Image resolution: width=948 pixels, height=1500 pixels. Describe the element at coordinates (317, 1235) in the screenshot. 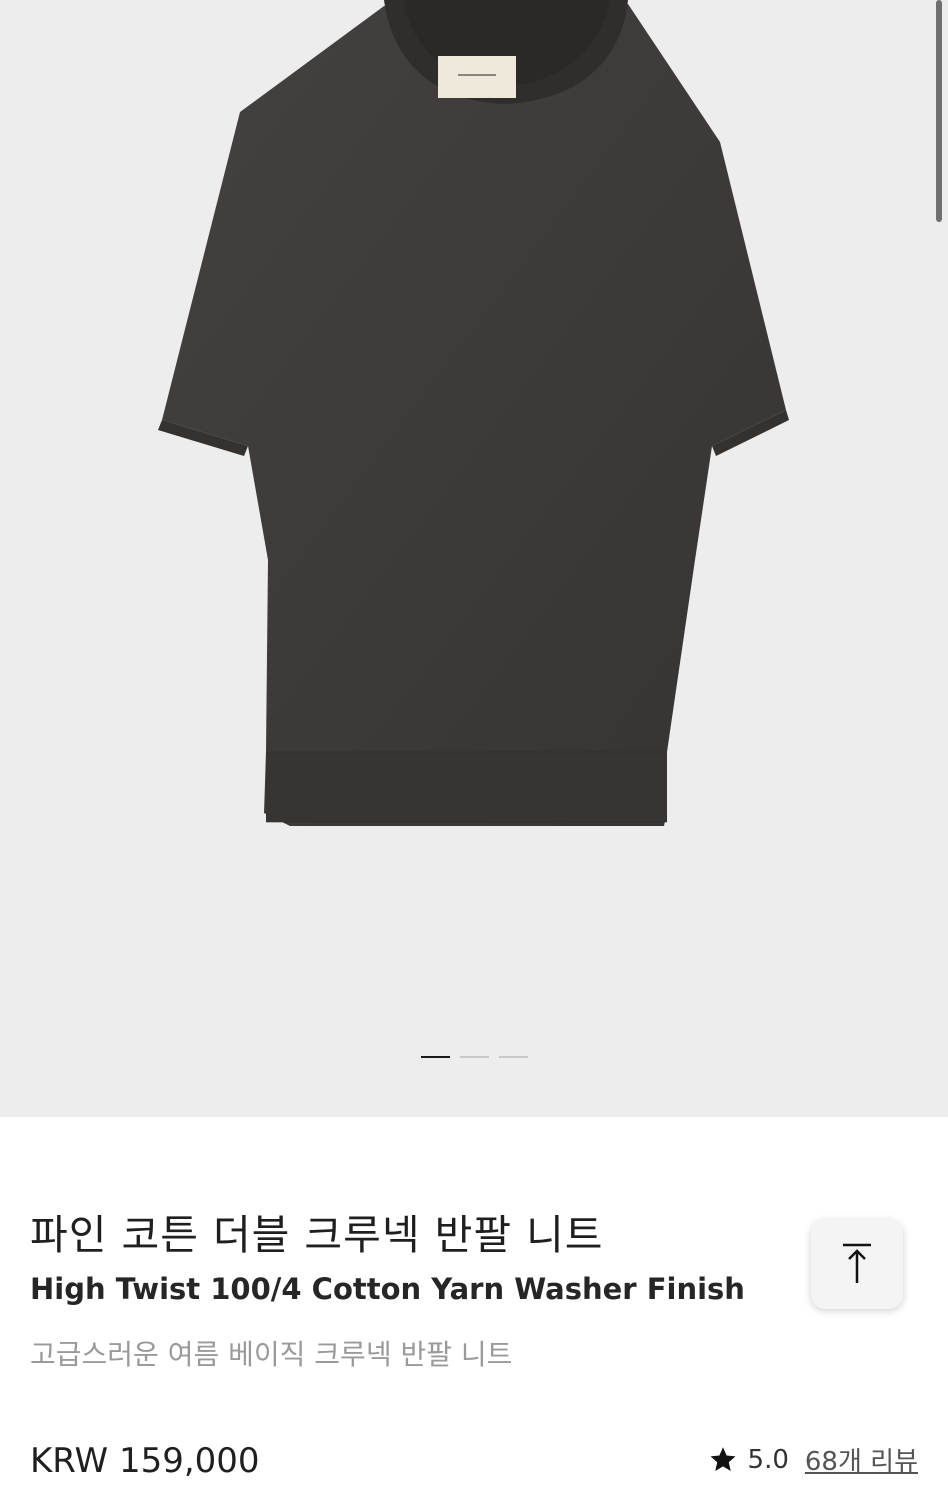

I see `product-title: 파인 코튼 더블 크루넥 반팔 니트` at that location.